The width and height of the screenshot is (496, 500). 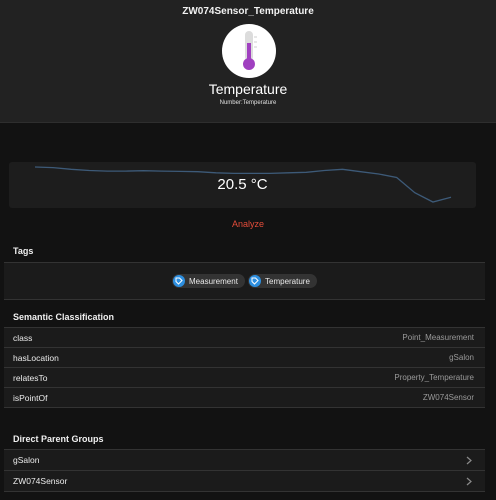 I want to click on semantic-row-haslocation: hasLocation gSalon, so click(x=244, y=358).